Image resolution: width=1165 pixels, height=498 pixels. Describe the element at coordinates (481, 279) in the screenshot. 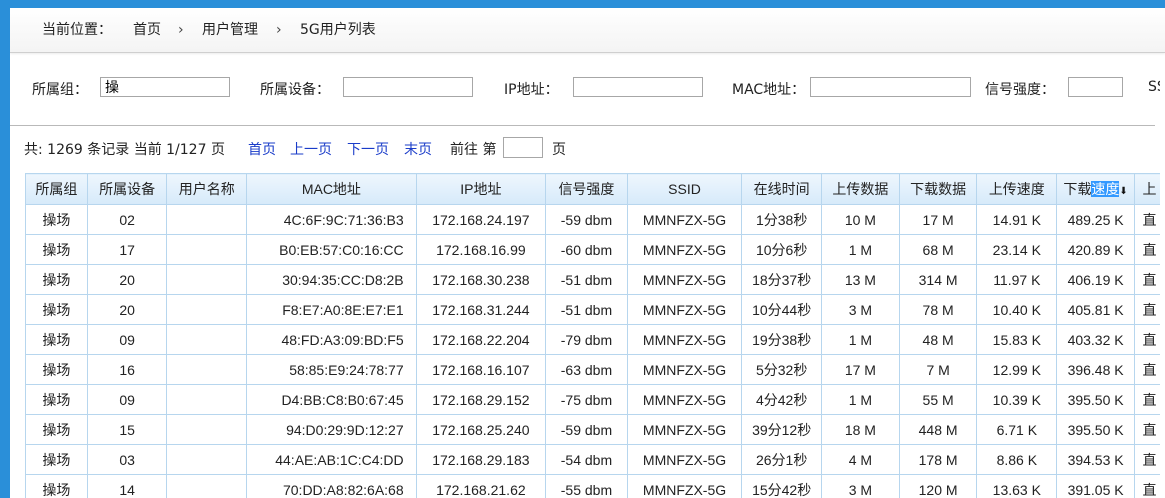

I see `cell-ip: 172.168.30.238` at that location.